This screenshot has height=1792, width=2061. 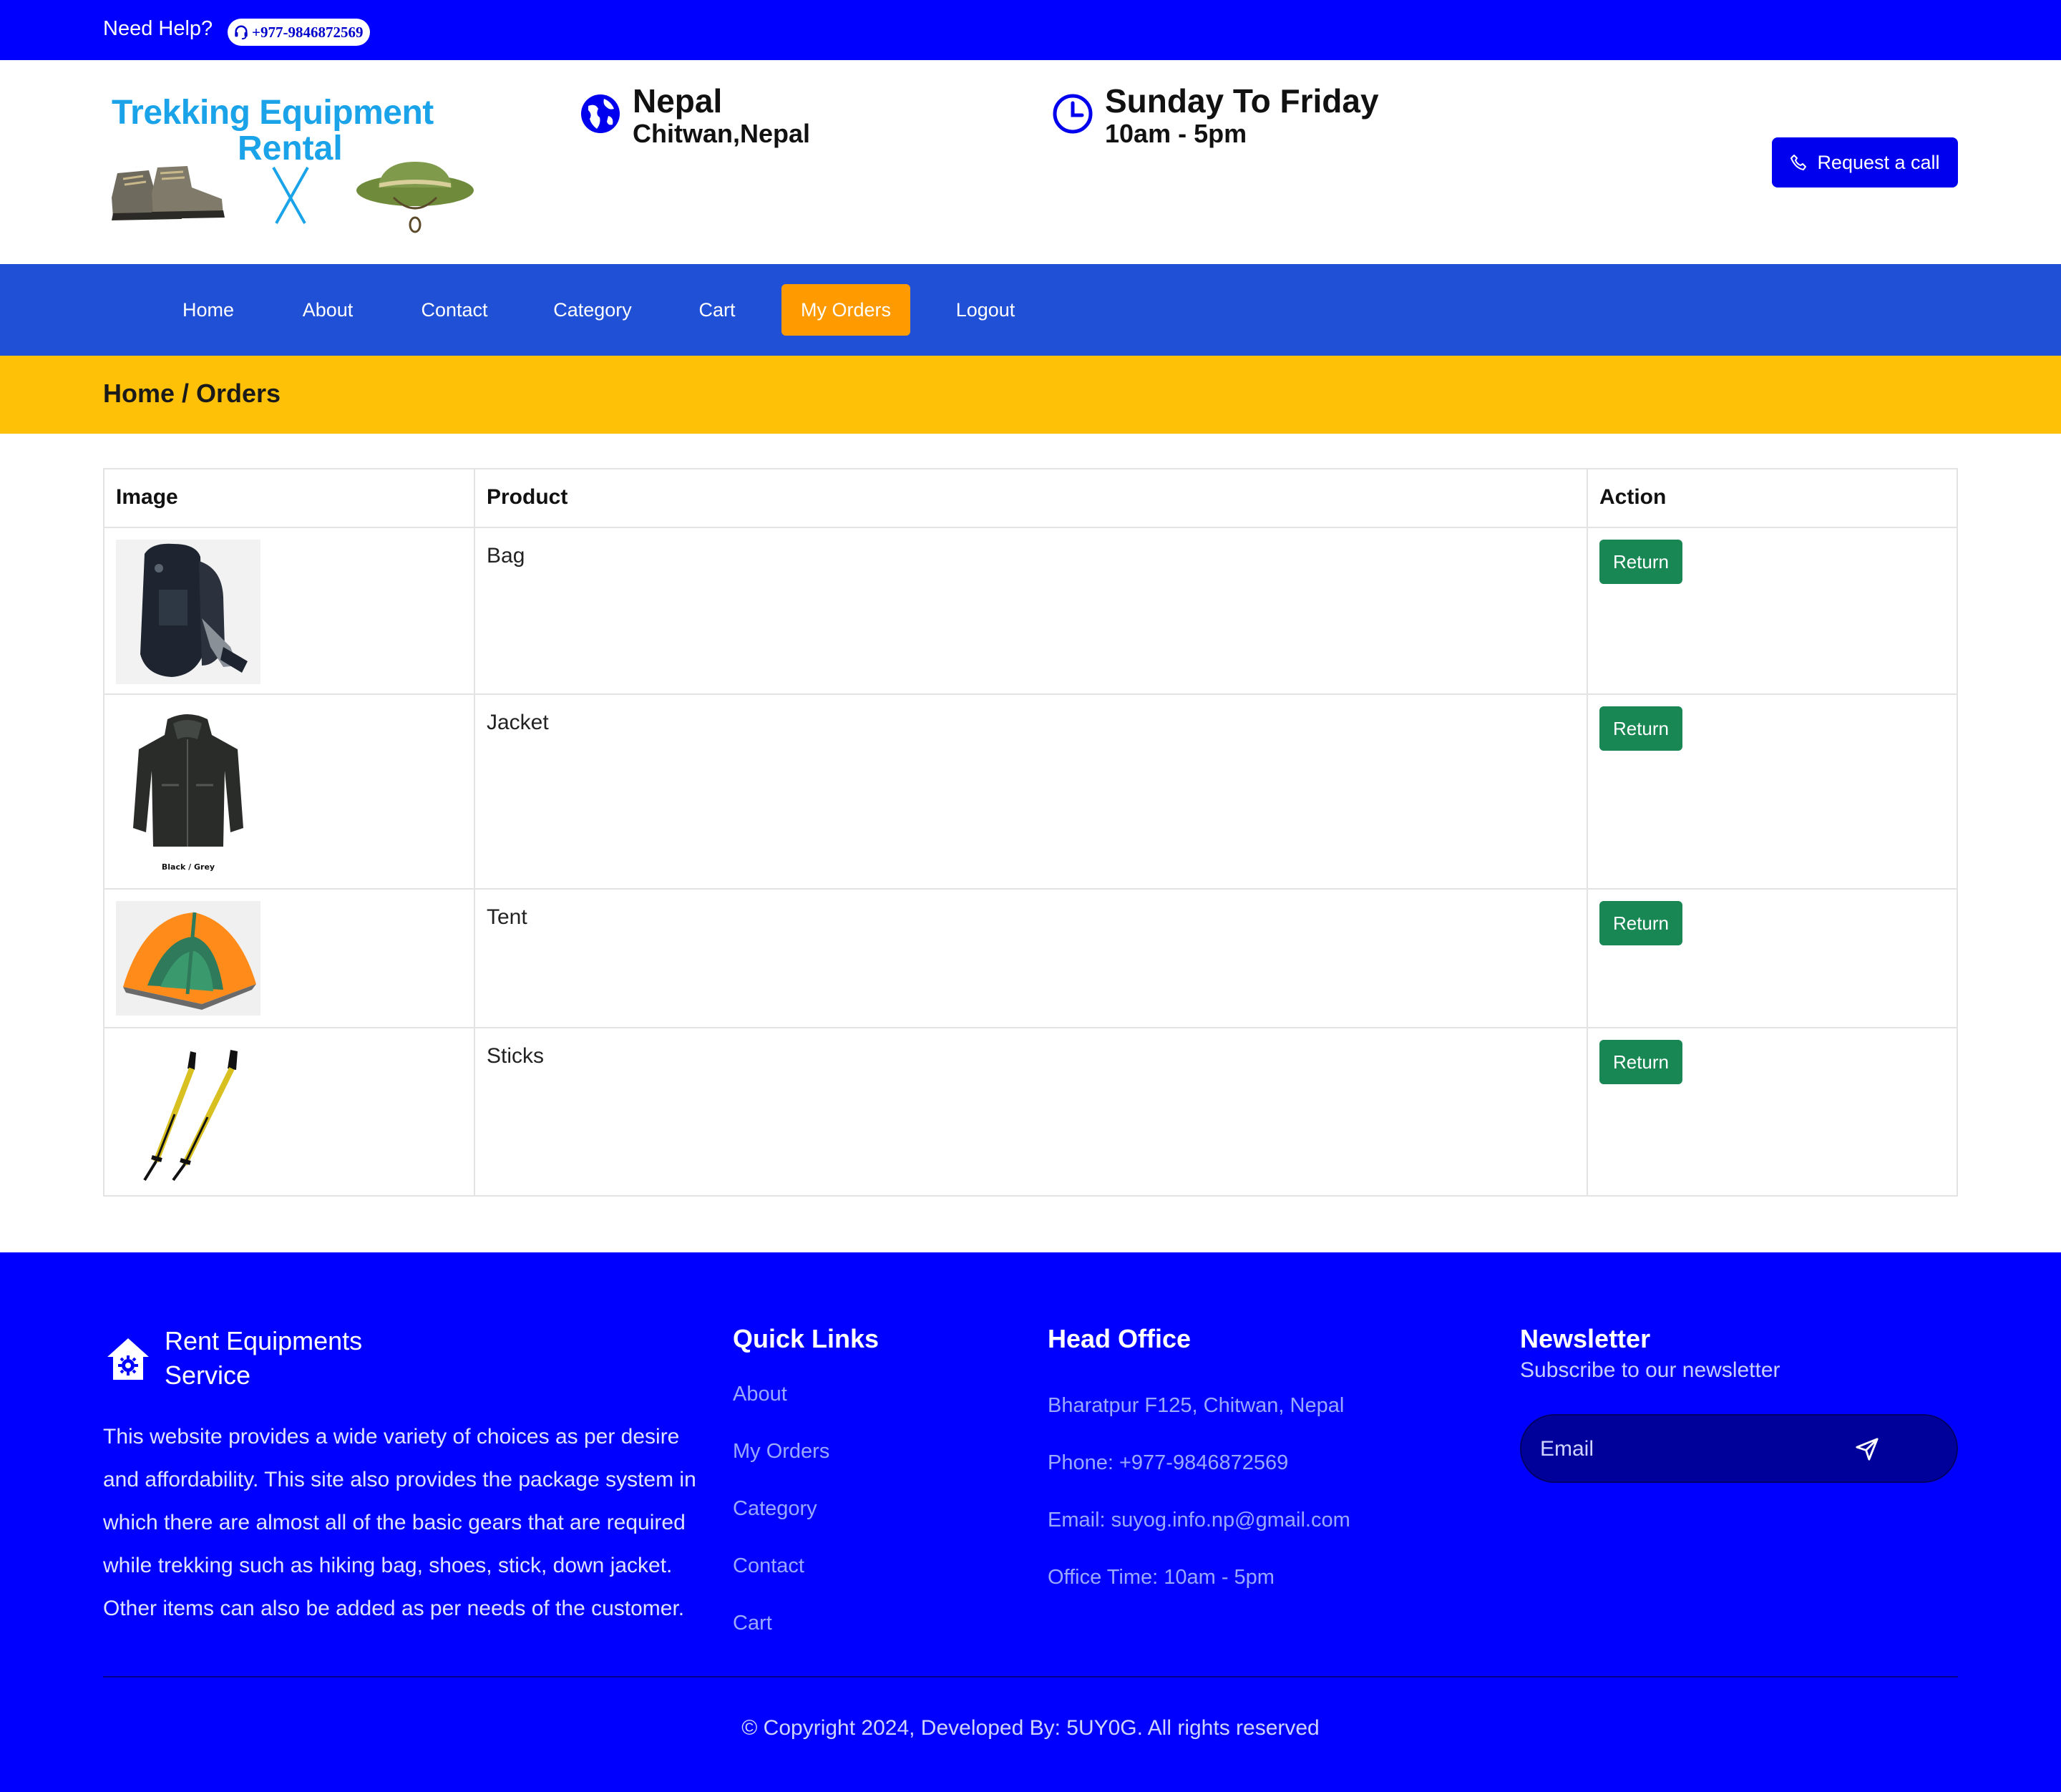 I want to click on request-call-label: Request a call, so click(x=1878, y=162).